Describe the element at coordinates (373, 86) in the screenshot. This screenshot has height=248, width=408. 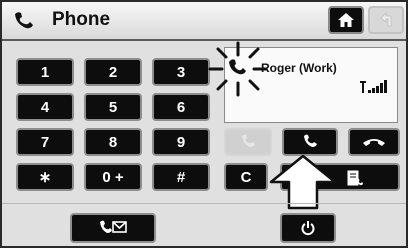
I see `signal-strength-icon` at that location.